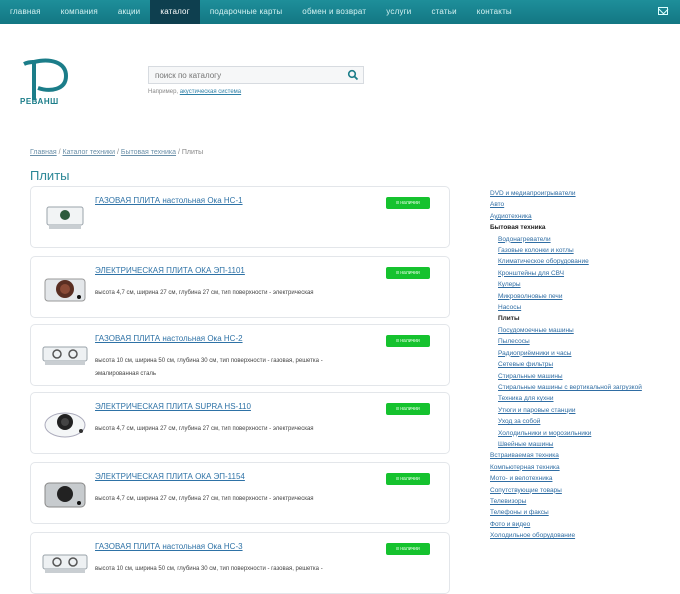  I want to click on sidebar-subcategory-link: Газовые колонки и котлы, so click(580, 250).